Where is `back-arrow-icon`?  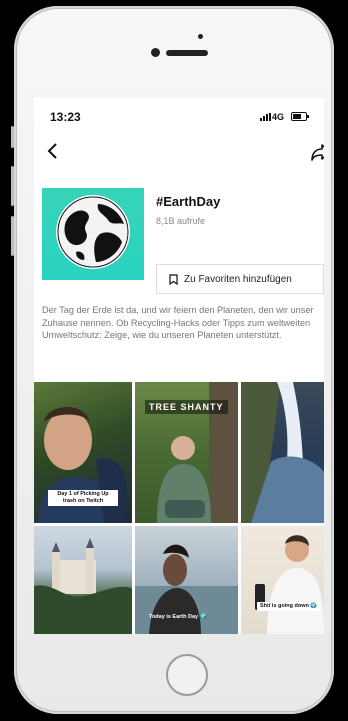
back-arrow-icon is located at coordinates (53, 151).